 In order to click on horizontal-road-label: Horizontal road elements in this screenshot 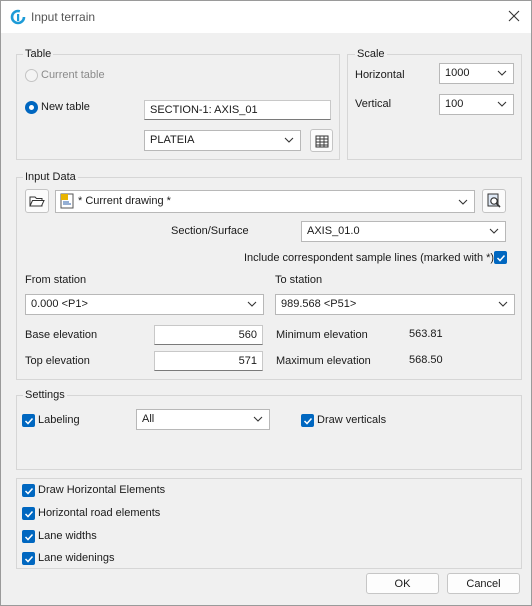, I will do `click(99, 513)`.